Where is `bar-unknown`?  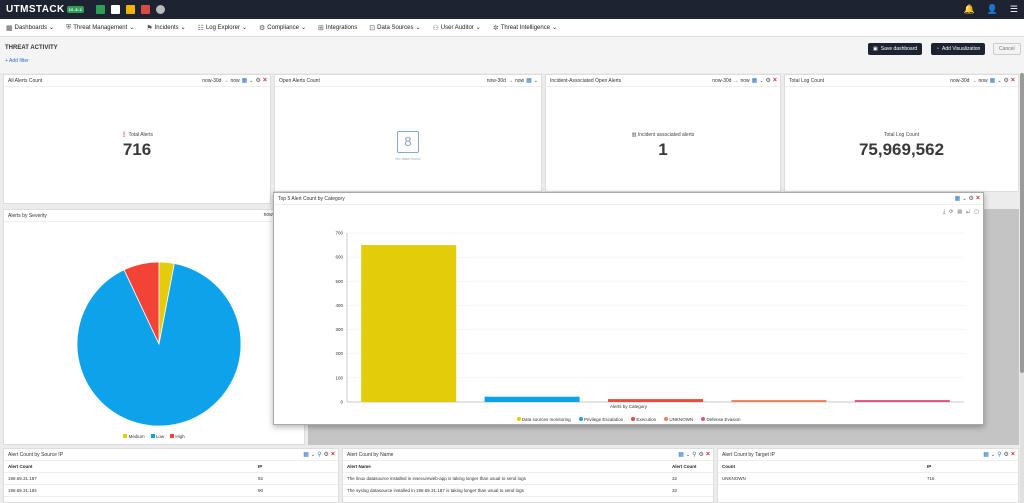
bar-unknown is located at coordinates (779, 401).